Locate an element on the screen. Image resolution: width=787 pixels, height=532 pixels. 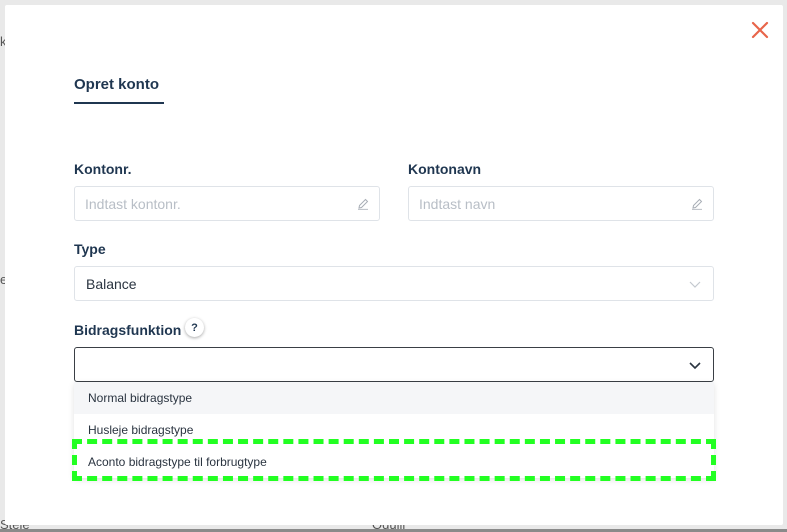
close-button is located at coordinates (760, 30).